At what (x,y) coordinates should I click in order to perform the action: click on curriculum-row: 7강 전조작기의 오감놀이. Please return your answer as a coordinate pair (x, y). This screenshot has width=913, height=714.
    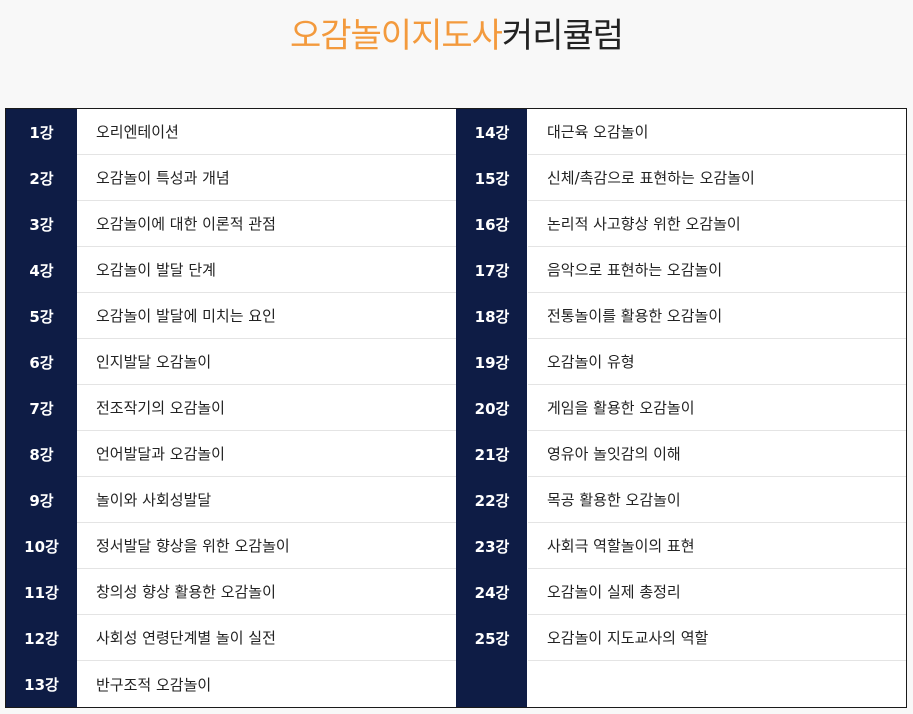
    Looking at the image, I should click on (231, 408).